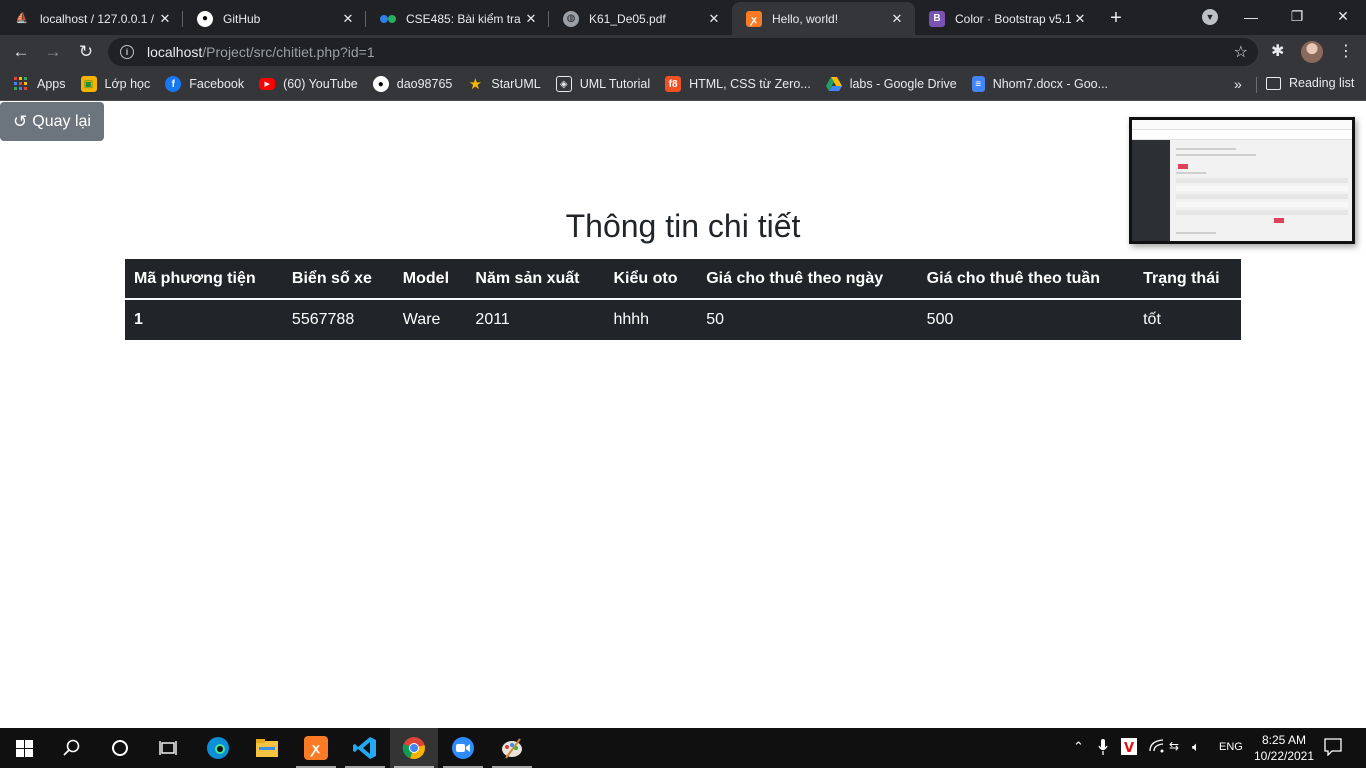 This screenshot has width=1366, height=768. What do you see at coordinates (492, 319) in the screenshot?
I see `cell-nam-san-xuat: 2011` at bounding box center [492, 319].